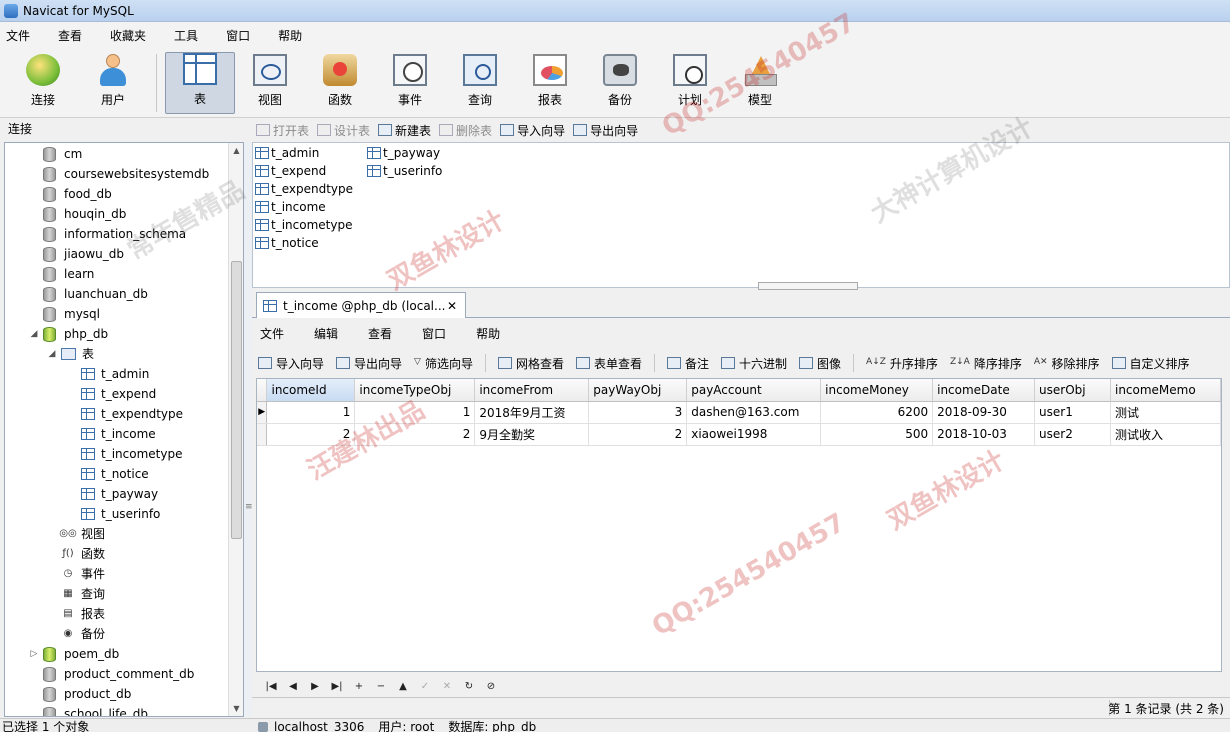 This screenshot has width=1230, height=732. I want to click on tree-queries-node: ▦ 查询, so click(83, 594).